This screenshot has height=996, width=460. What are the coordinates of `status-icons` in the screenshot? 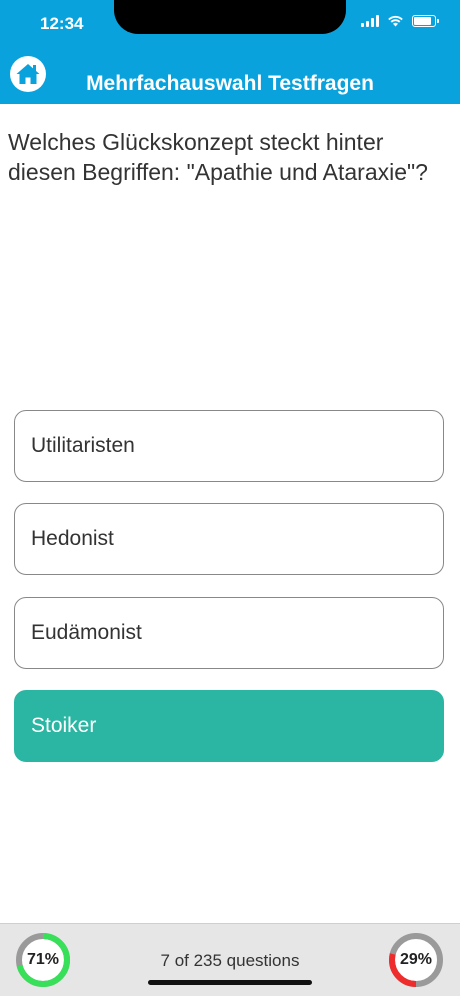 It's located at (400, 21).